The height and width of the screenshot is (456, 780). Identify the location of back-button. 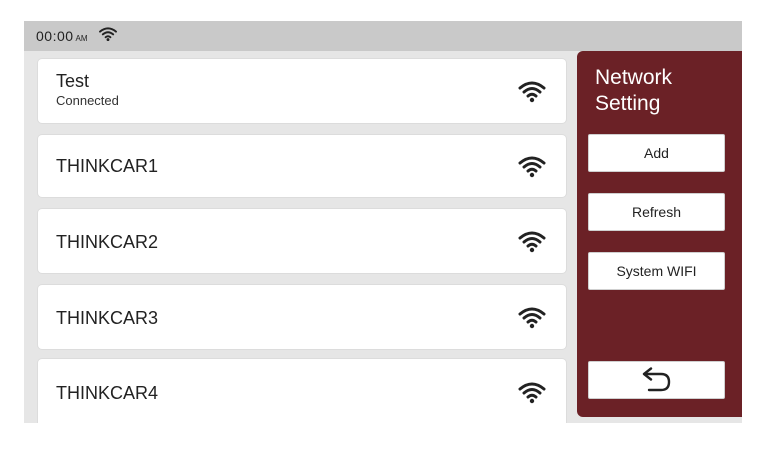
(656, 380).